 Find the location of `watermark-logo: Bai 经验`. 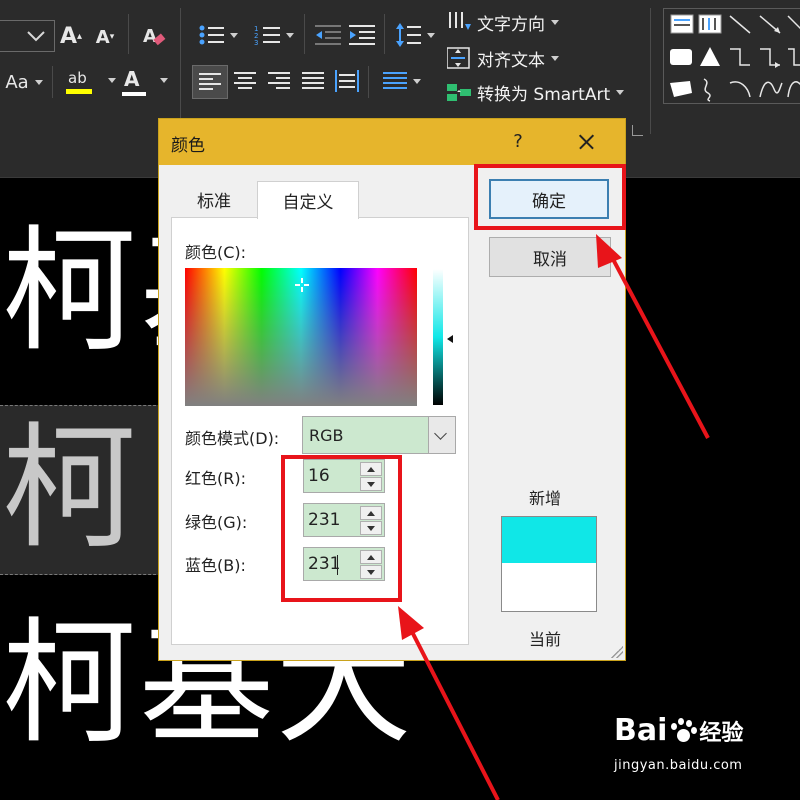

watermark-logo: Bai 经验 is located at coordinates (678, 730).